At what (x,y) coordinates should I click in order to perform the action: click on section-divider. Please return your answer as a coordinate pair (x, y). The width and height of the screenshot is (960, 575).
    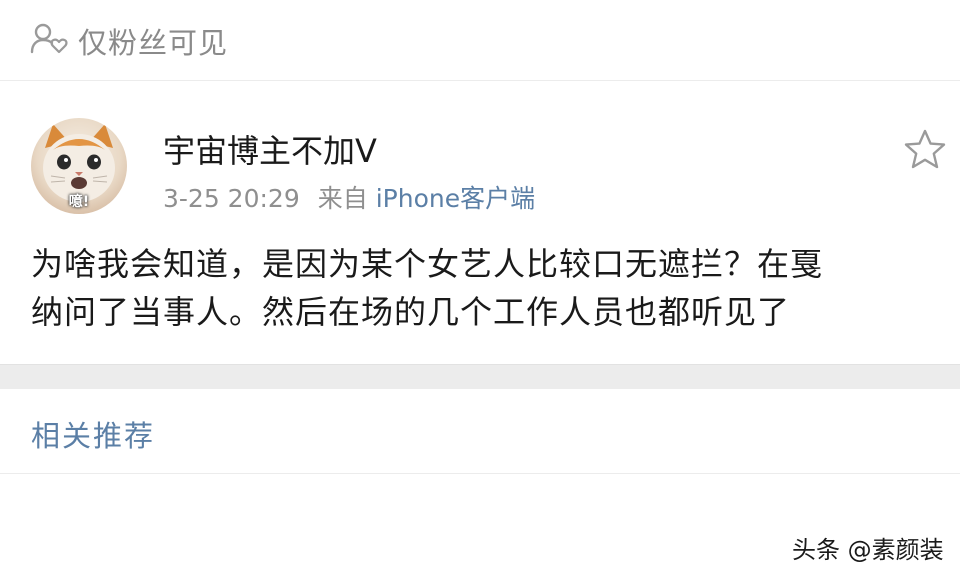
    Looking at the image, I should click on (480, 377).